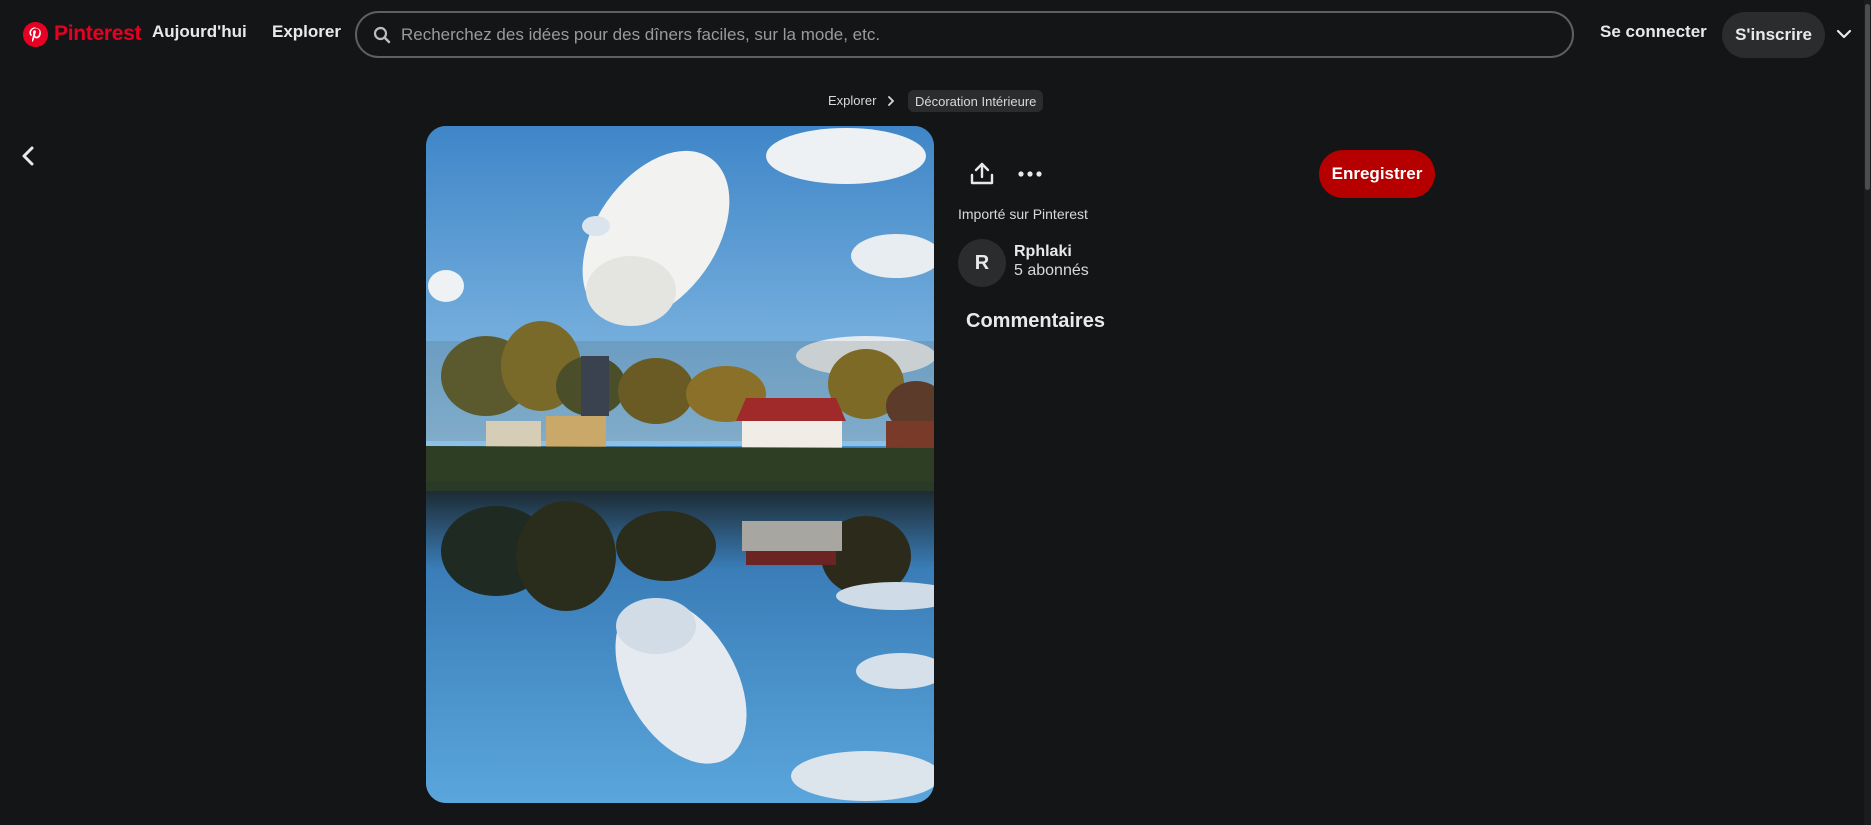 The image size is (1871, 825). I want to click on breadcrumb-current-category: Décoration Intérieure, so click(976, 101).